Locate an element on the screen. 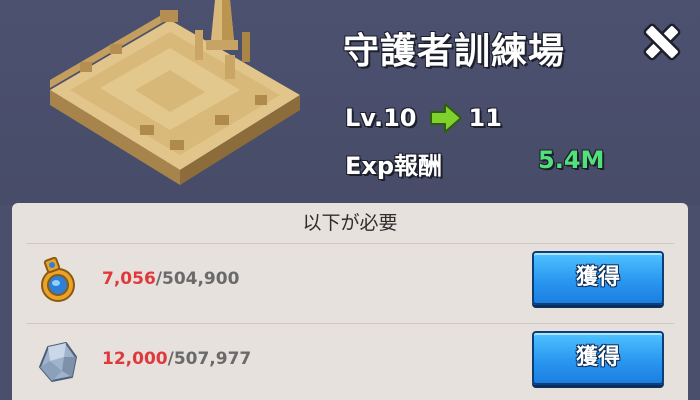  next-level: 11 is located at coordinates (485, 118).